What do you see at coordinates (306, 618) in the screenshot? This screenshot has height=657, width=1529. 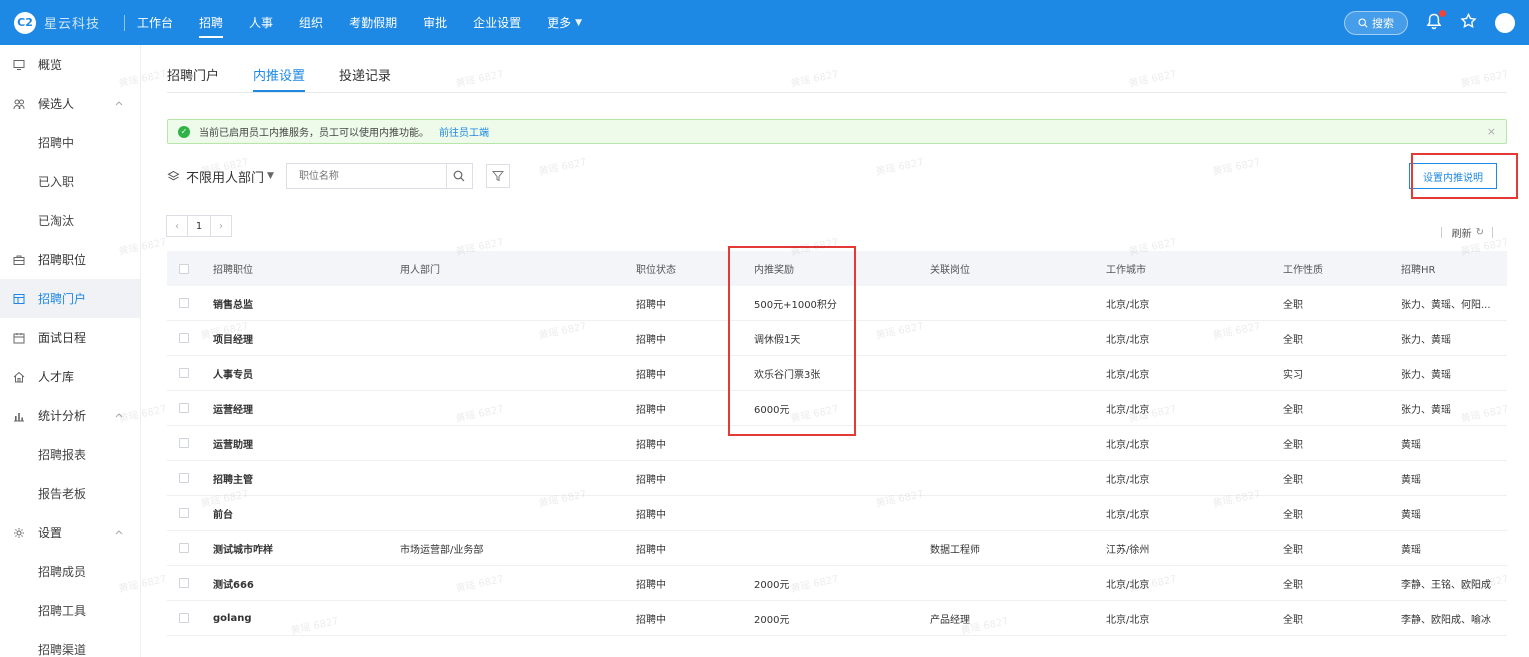 I see `cell-position: golang` at bounding box center [306, 618].